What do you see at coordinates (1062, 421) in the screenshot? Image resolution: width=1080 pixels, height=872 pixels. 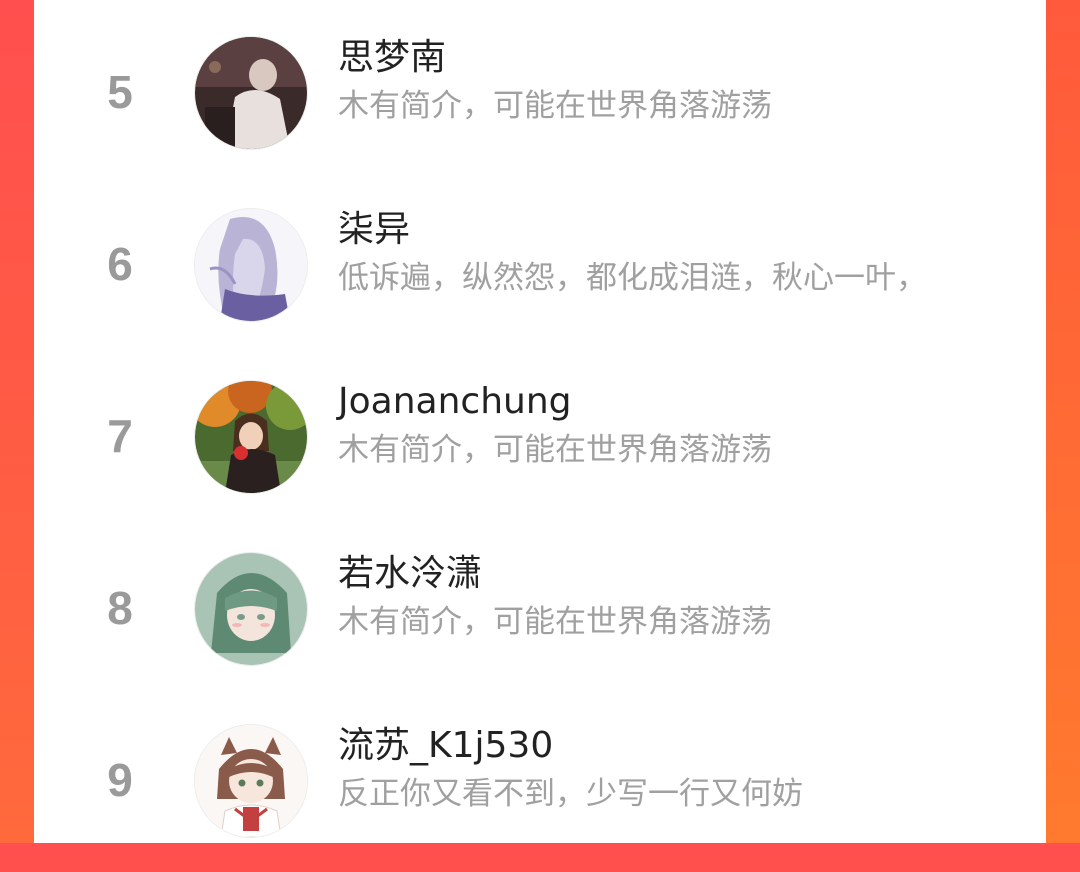 I see `background-edge-right` at bounding box center [1062, 421].